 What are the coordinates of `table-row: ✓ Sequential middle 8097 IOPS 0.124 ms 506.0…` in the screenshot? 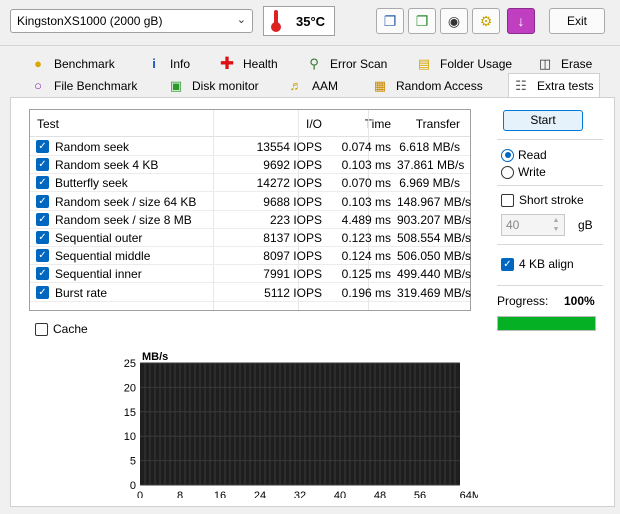 It's located at (251, 256).